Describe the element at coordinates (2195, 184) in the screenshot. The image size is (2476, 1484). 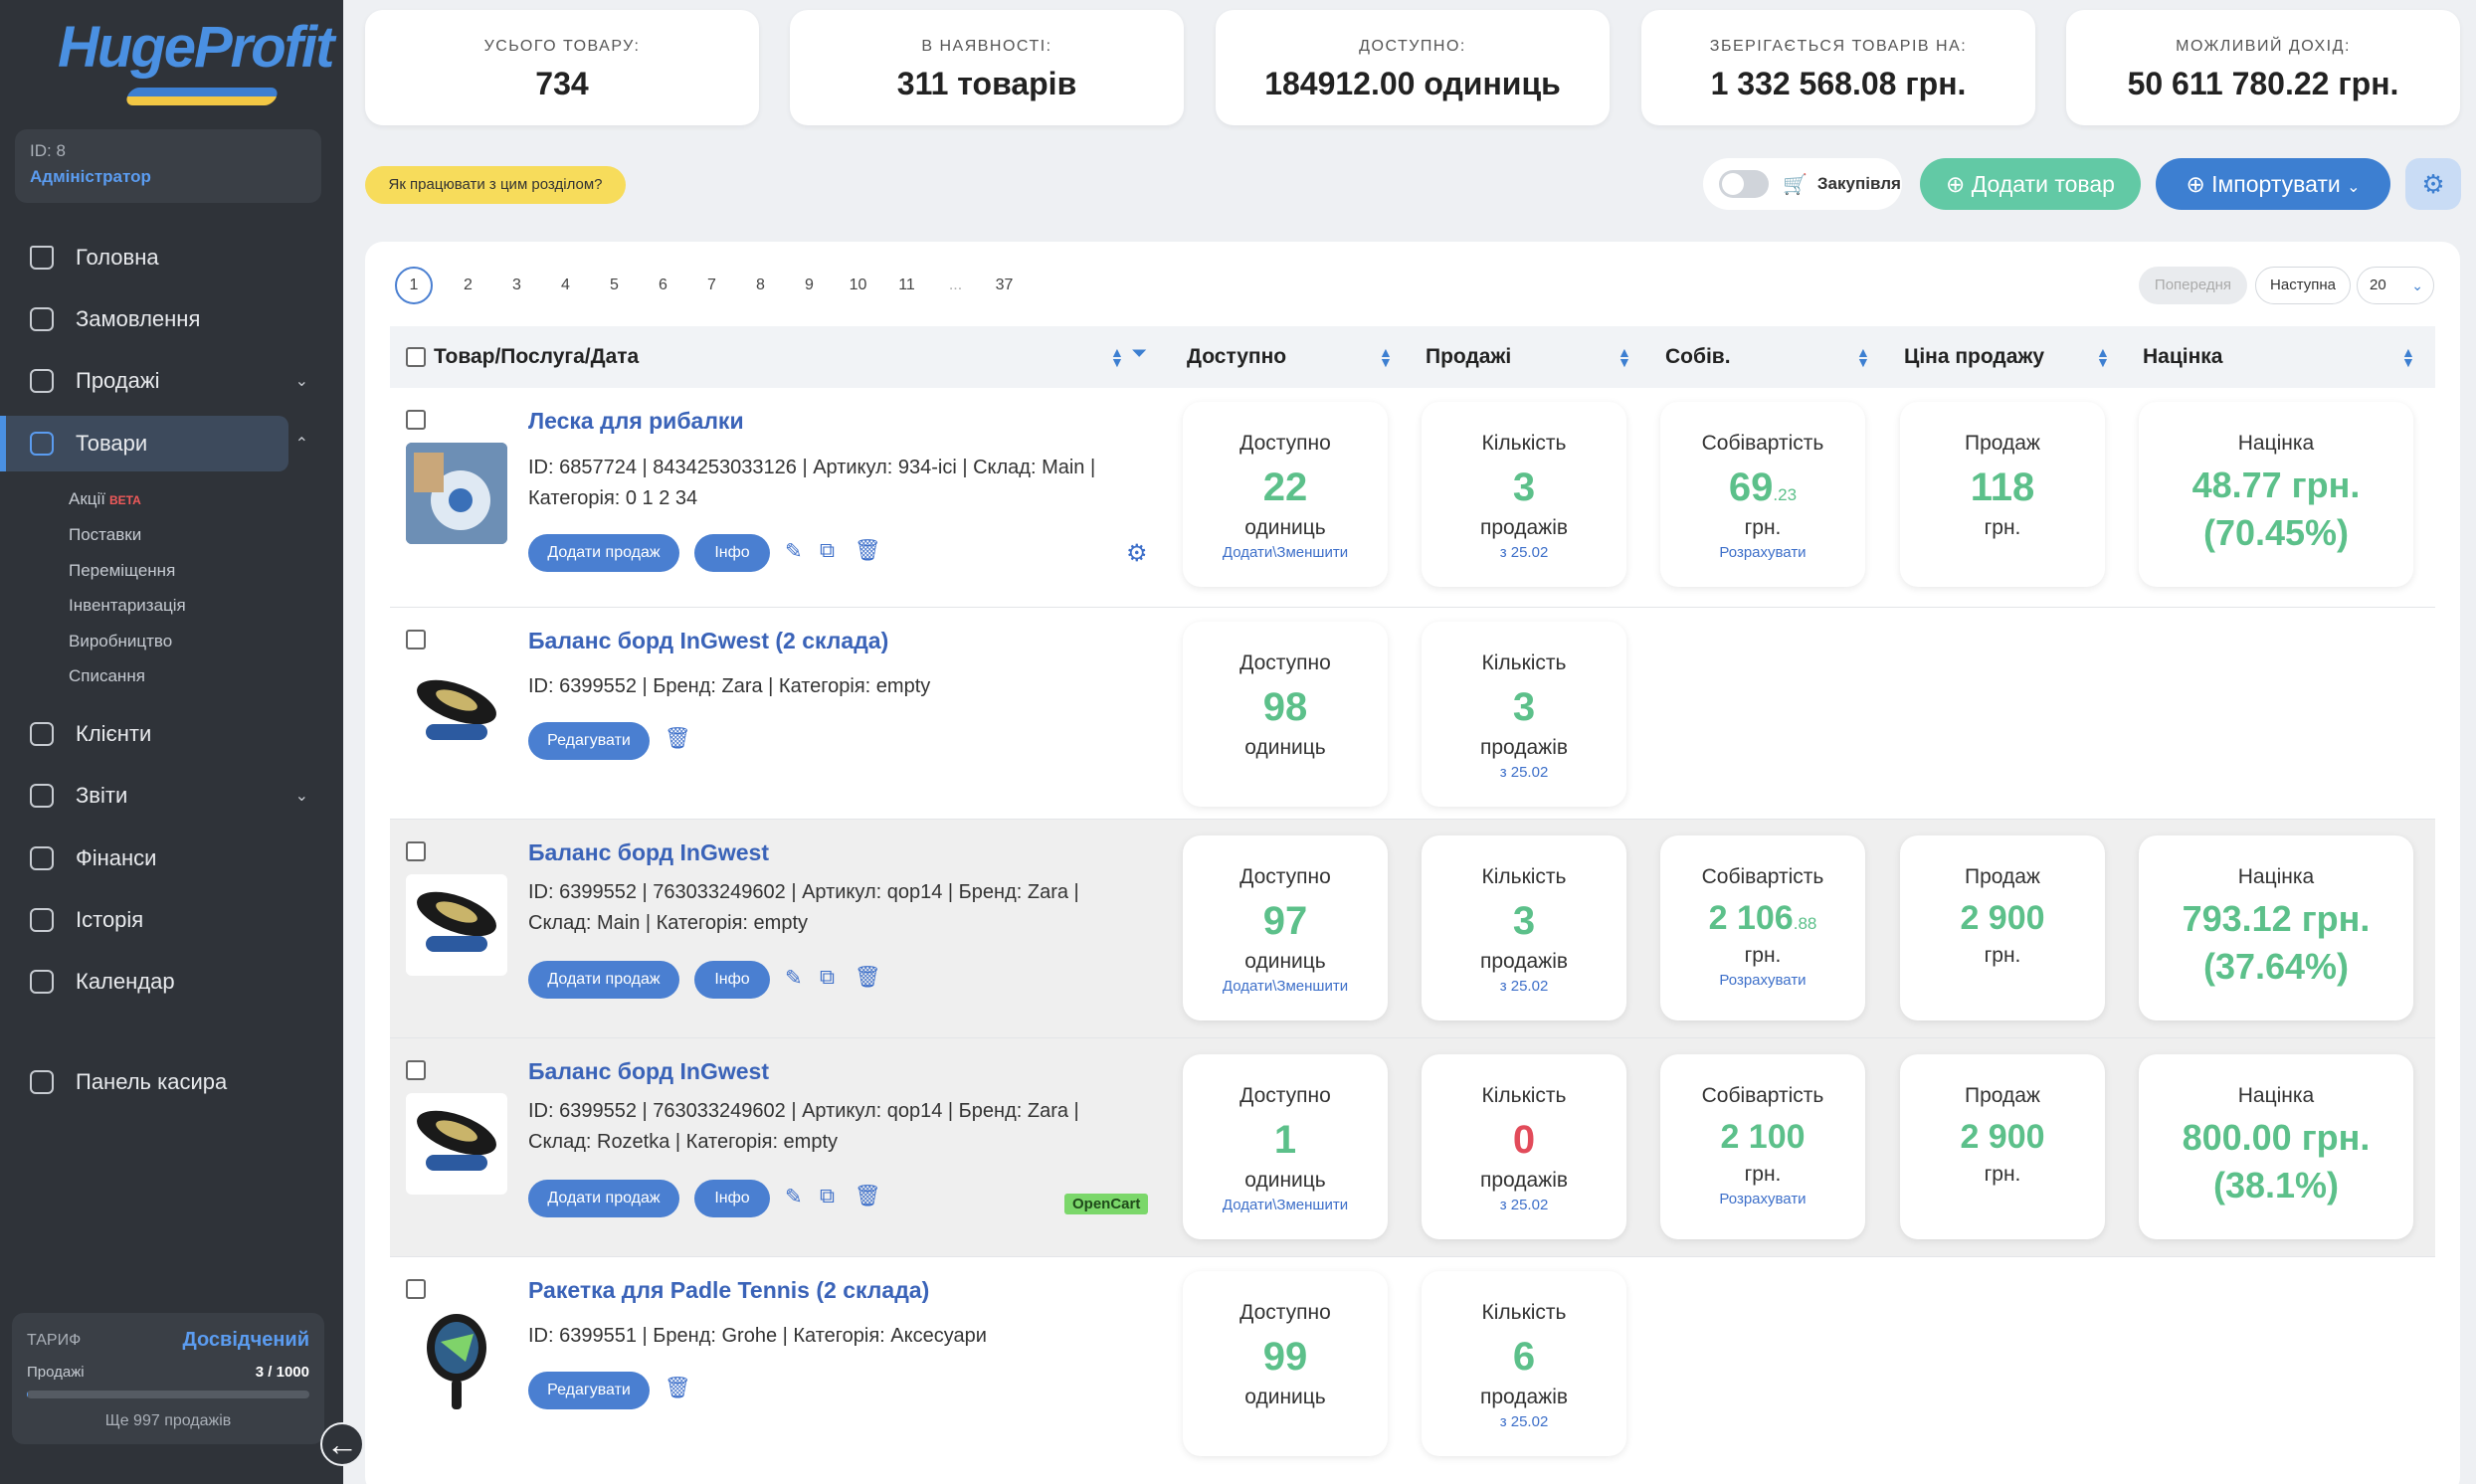
I see `plus-circle-icon: ⊕` at that location.